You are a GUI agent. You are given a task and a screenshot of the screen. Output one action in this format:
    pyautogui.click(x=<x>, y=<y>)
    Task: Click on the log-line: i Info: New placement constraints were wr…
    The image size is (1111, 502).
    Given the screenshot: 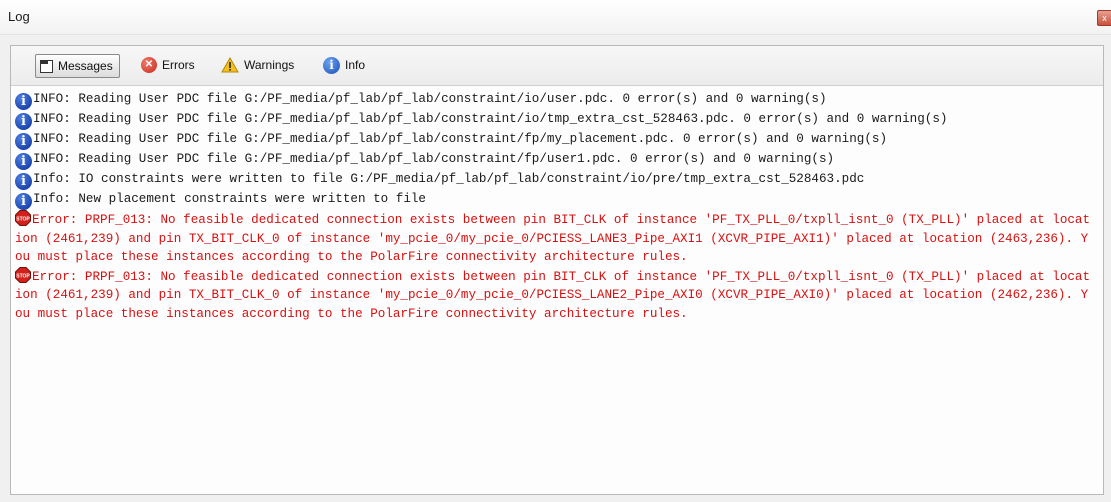 What is the action you would take?
    pyautogui.click(x=555, y=200)
    